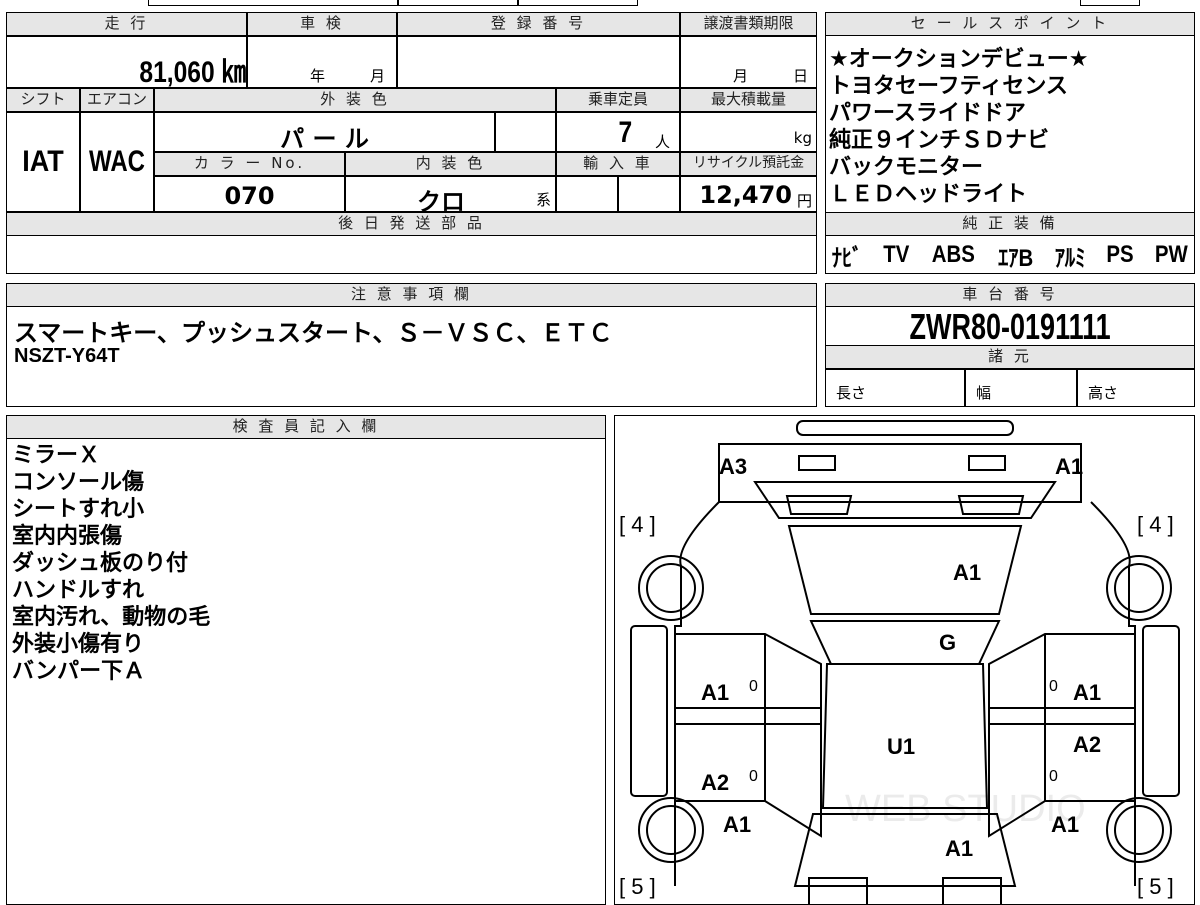 The height and width of the screenshot is (905, 1200). I want to click on aircon-header: エアコン, so click(117, 100).